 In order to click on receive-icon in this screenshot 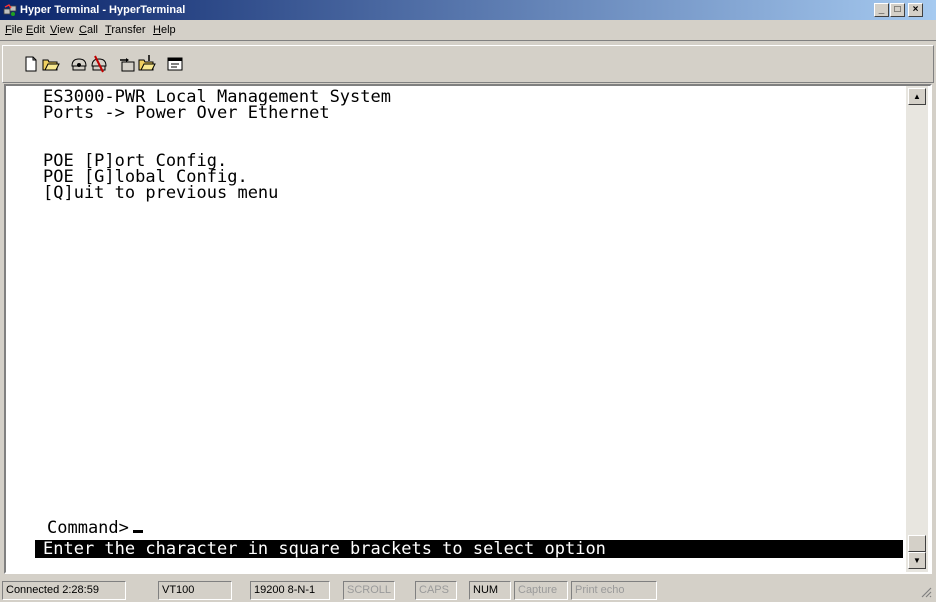, I will do `click(147, 64)`.